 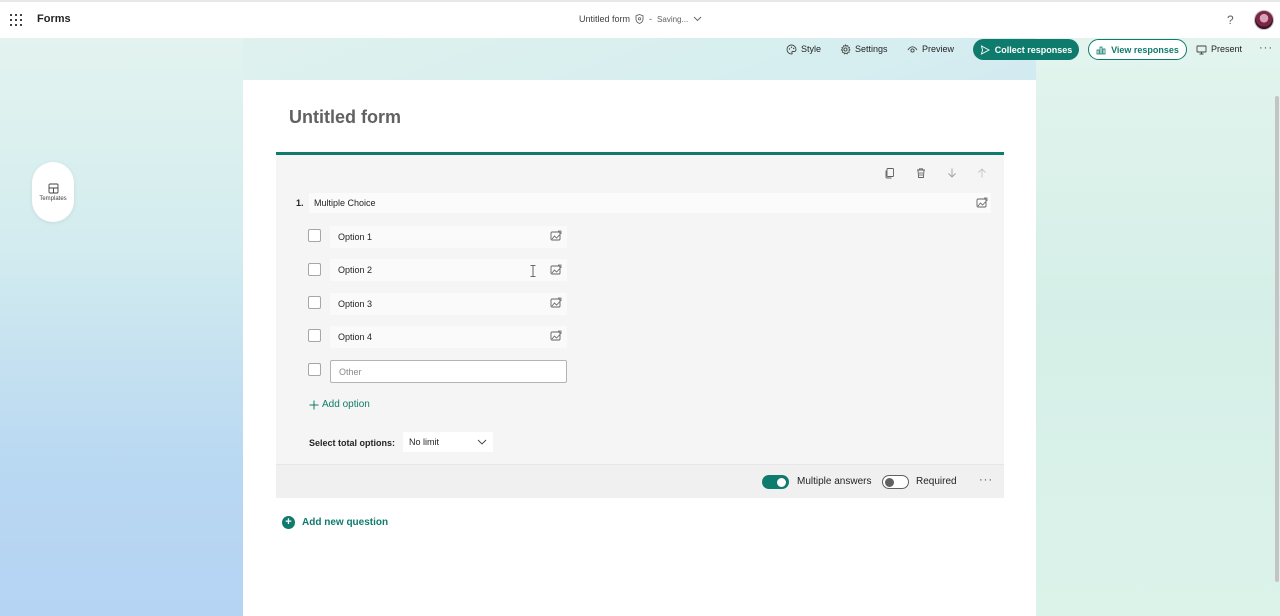 What do you see at coordinates (1266, 48) in the screenshot?
I see `more-options-icon: ···` at bounding box center [1266, 48].